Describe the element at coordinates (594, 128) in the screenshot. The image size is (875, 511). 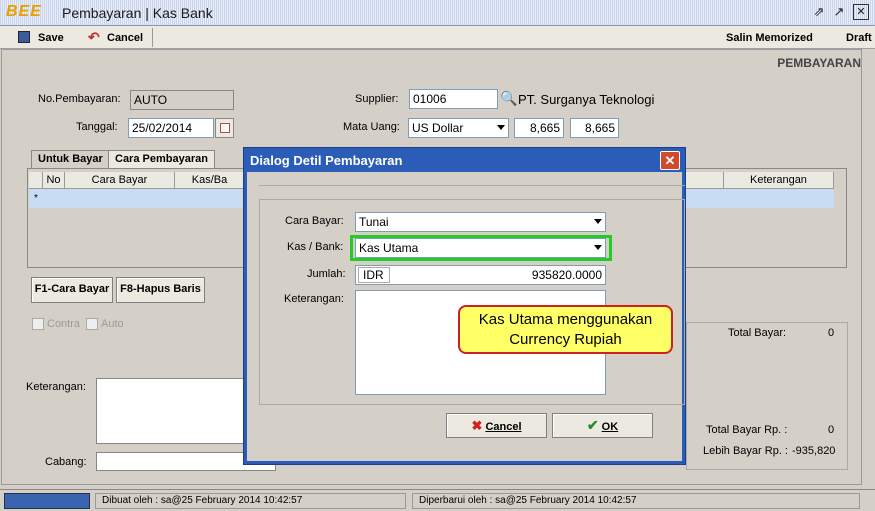
I see `rate-input-2: 8,665` at that location.